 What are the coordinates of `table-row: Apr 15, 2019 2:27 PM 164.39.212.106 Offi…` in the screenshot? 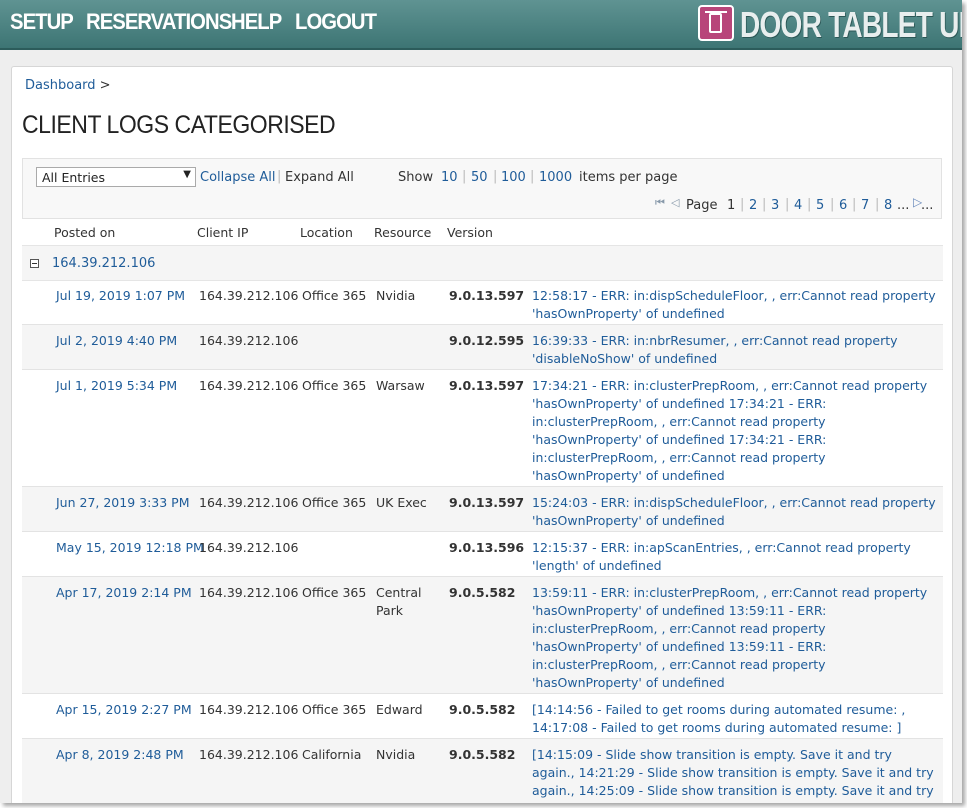 It's located at (482, 716).